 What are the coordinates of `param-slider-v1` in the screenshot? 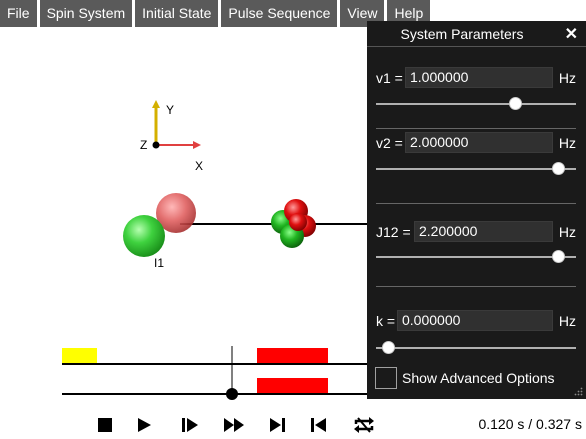 It's located at (476, 104).